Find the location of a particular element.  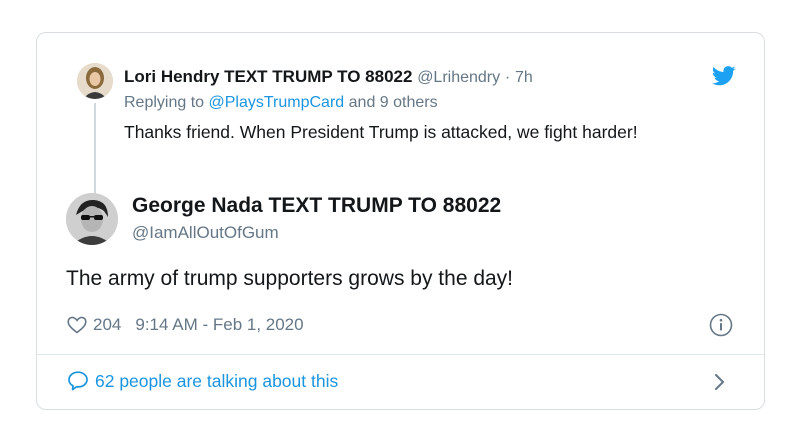

parent-timestamp: 7h is located at coordinates (524, 77).